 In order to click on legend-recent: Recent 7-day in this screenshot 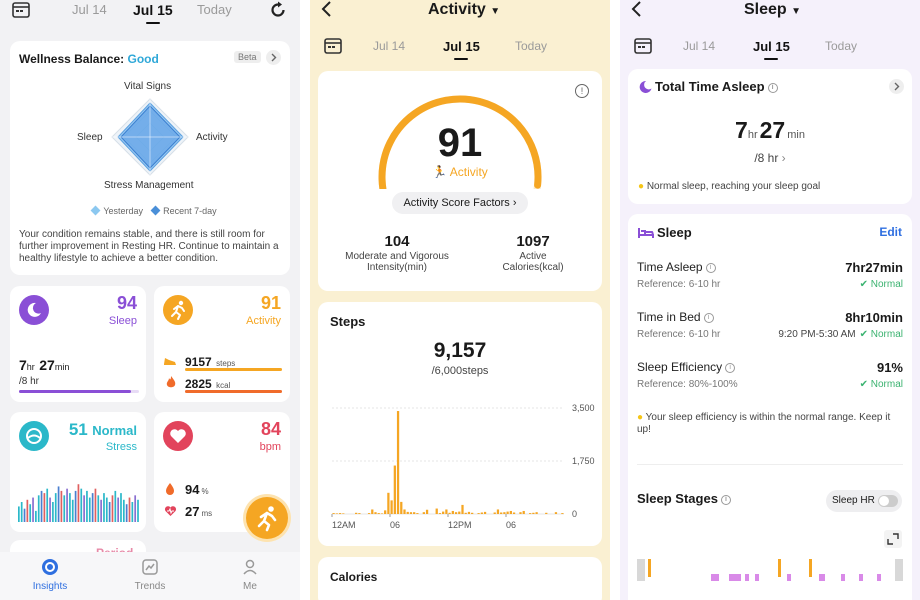, I will do `click(190, 211)`.